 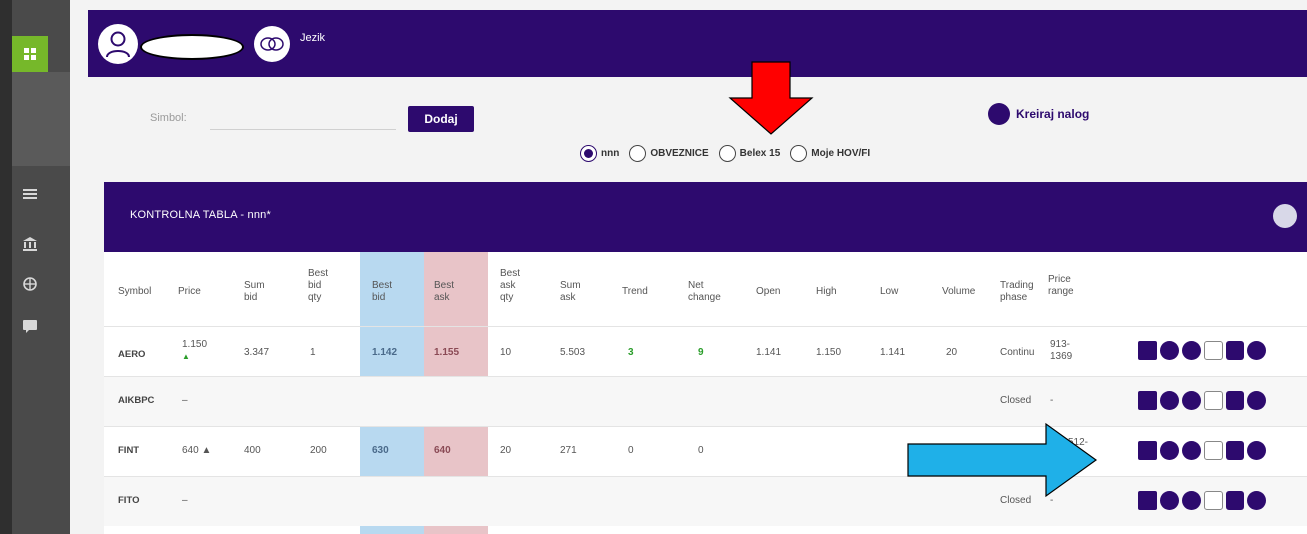 What do you see at coordinates (1017, 292) in the screenshot?
I see `col-trading-phase: Trading phase` at bounding box center [1017, 292].